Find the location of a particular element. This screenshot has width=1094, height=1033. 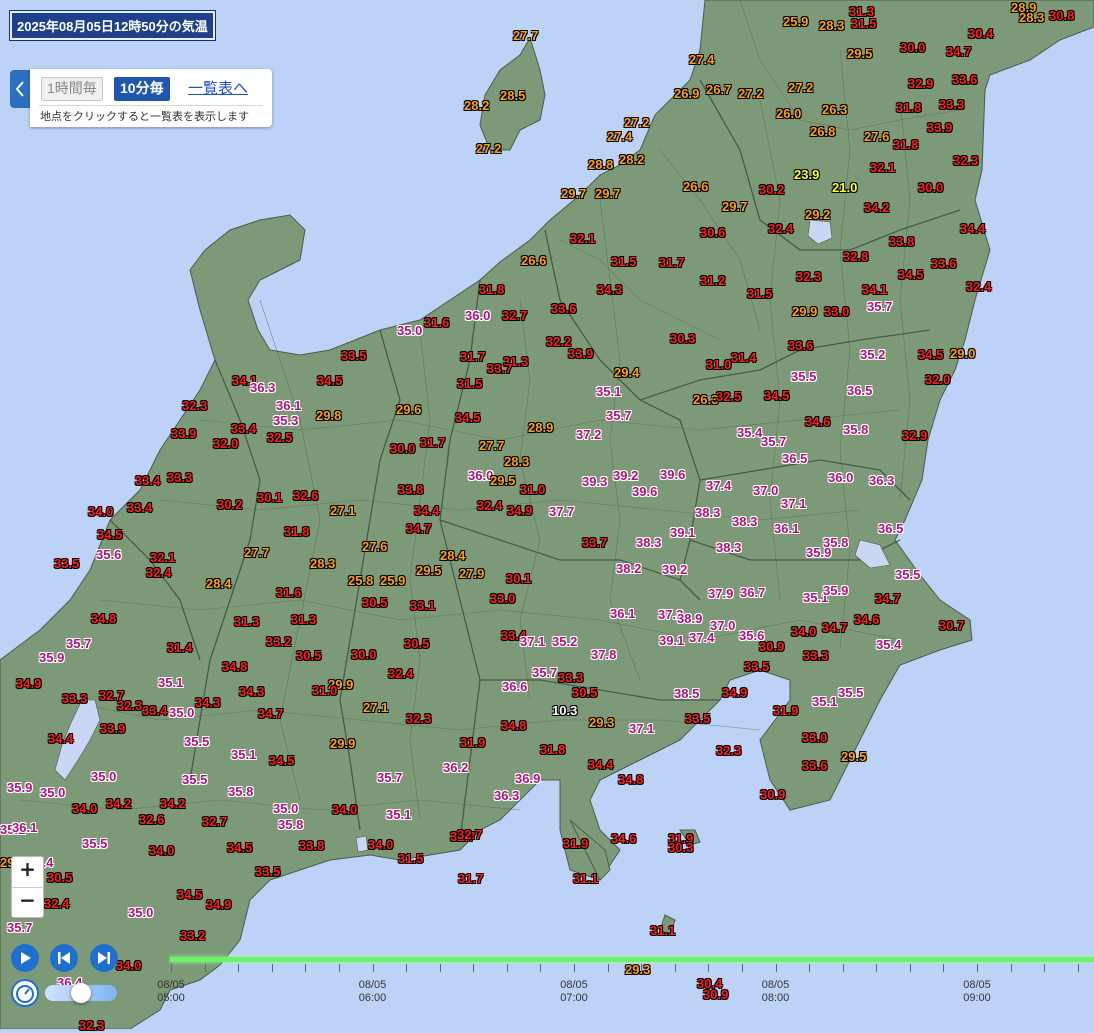

temperature-station-label: 28.8 is located at coordinates (600, 164).